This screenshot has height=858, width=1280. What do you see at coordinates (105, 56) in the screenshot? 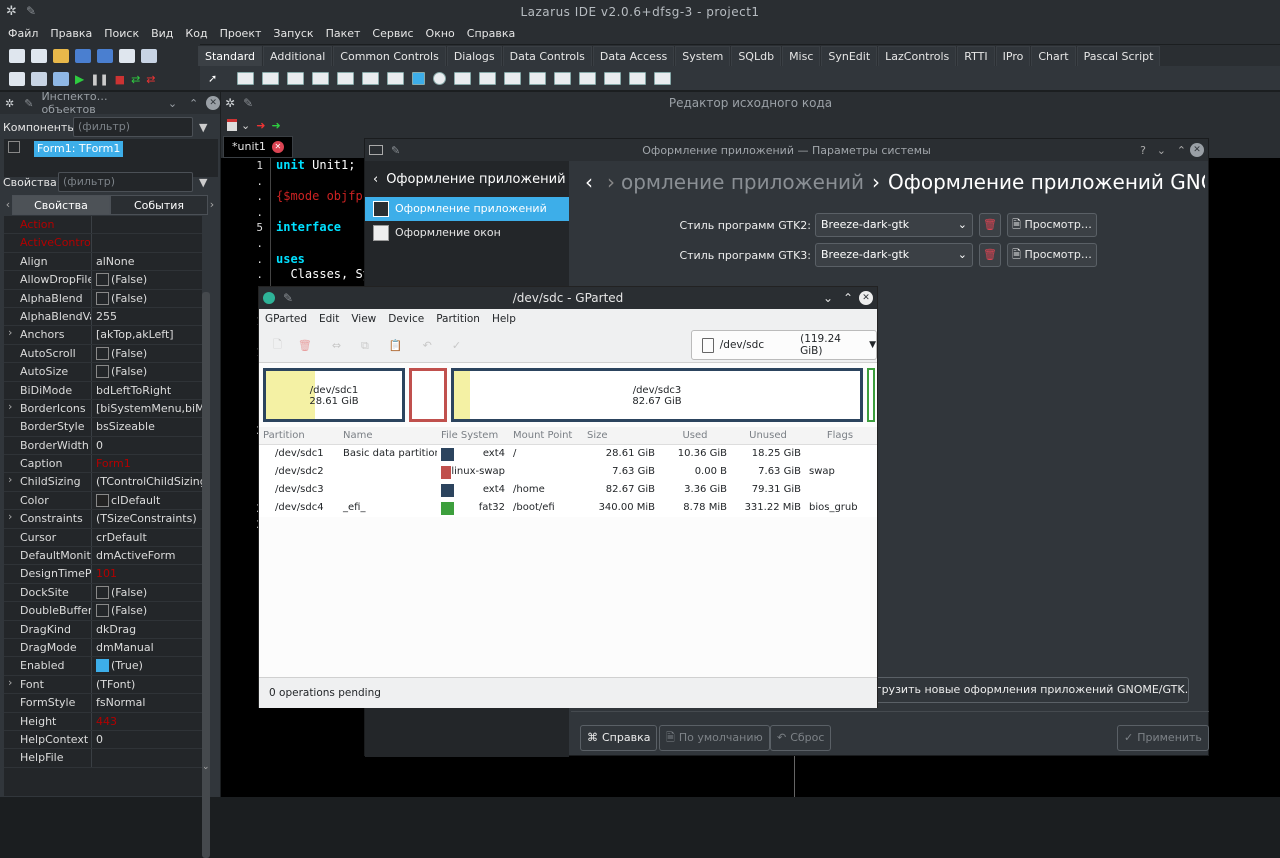
I see `save-all-icon` at bounding box center [105, 56].